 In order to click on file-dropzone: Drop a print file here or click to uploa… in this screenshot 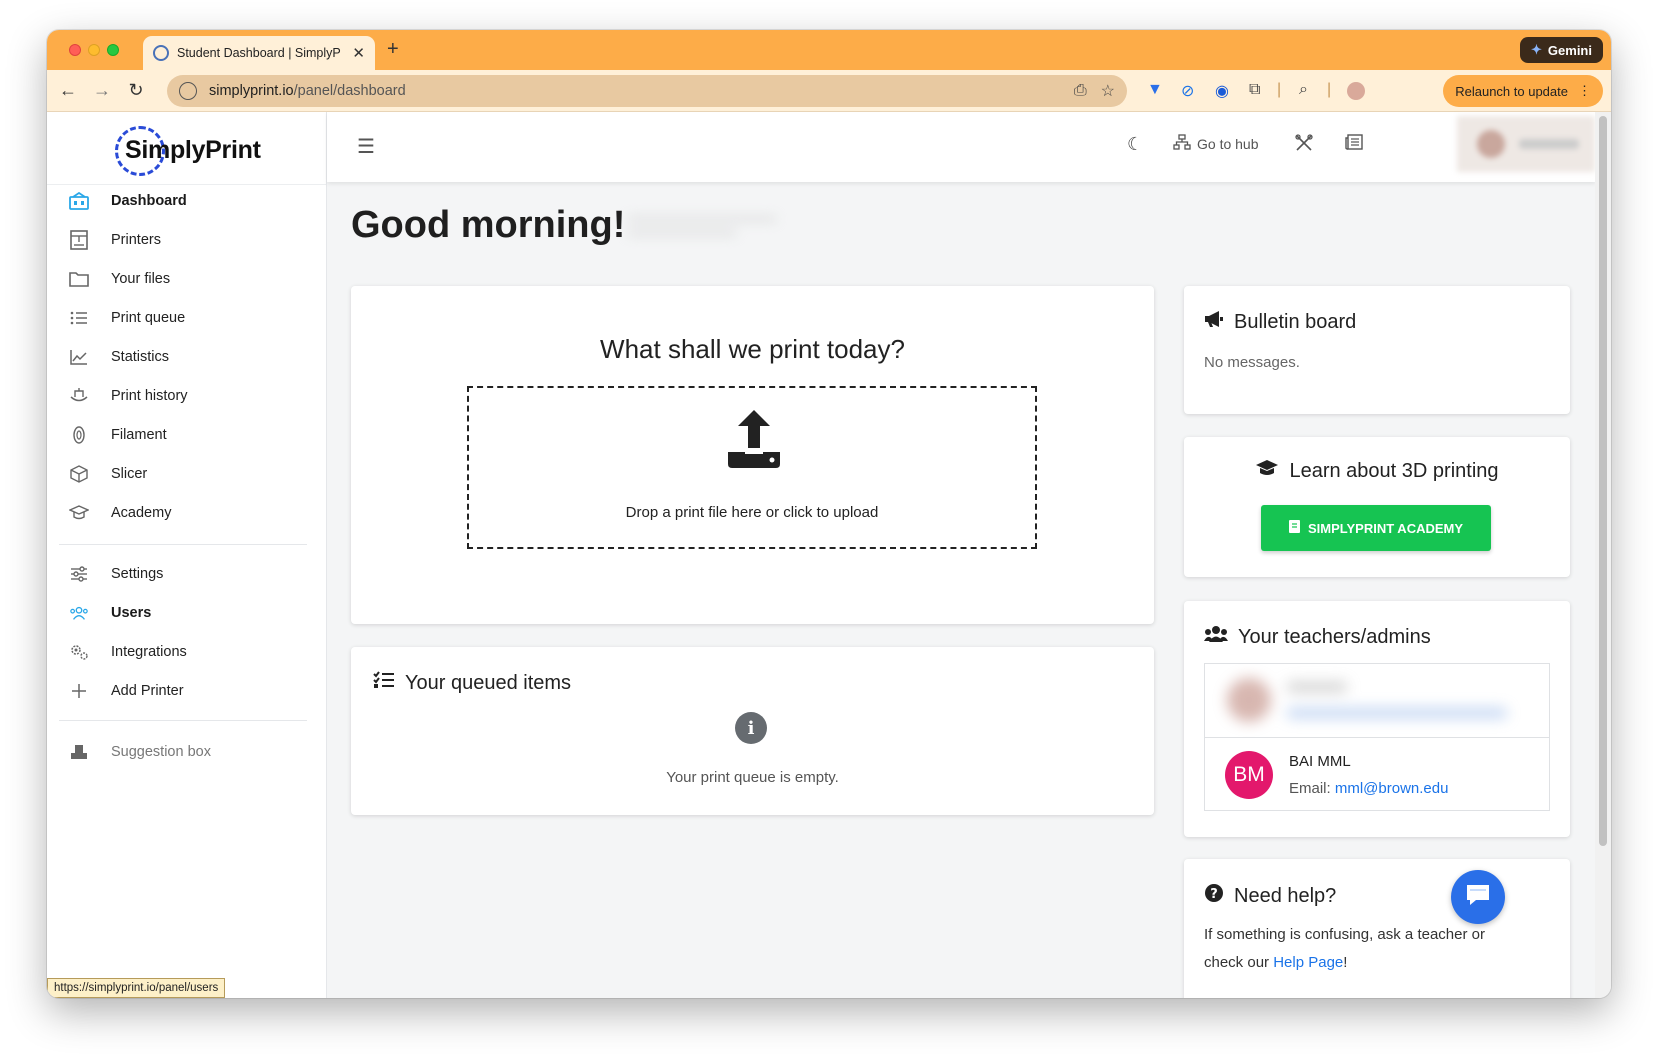, I will do `click(752, 467)`.